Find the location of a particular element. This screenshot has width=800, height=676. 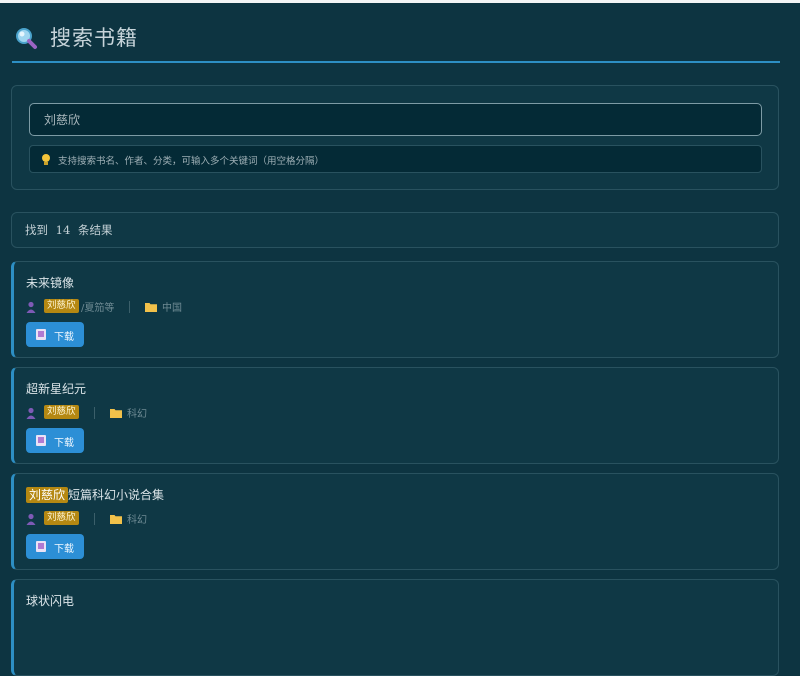

magnifier-icon is located at coordinates (26, 38).